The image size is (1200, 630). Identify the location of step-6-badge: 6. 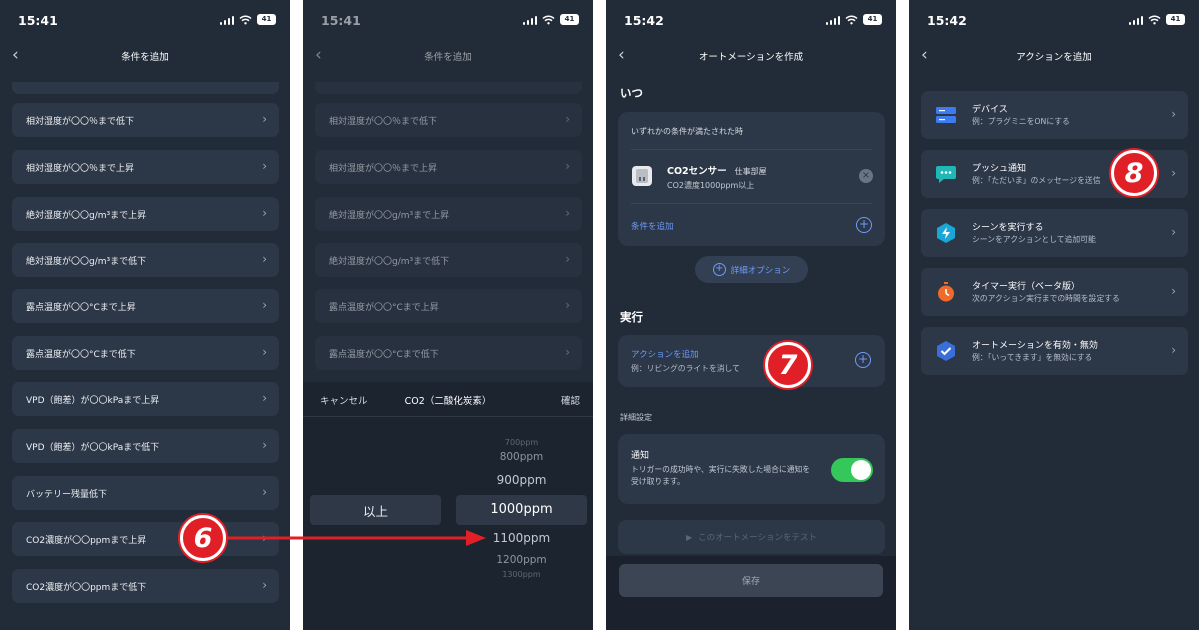
(203, 538).